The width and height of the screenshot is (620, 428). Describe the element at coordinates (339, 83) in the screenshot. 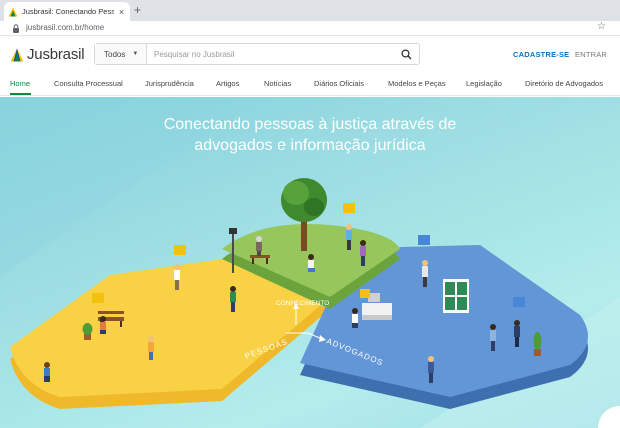

I see `nav-diarios-oficiais: Diários Oficiais` at that location.